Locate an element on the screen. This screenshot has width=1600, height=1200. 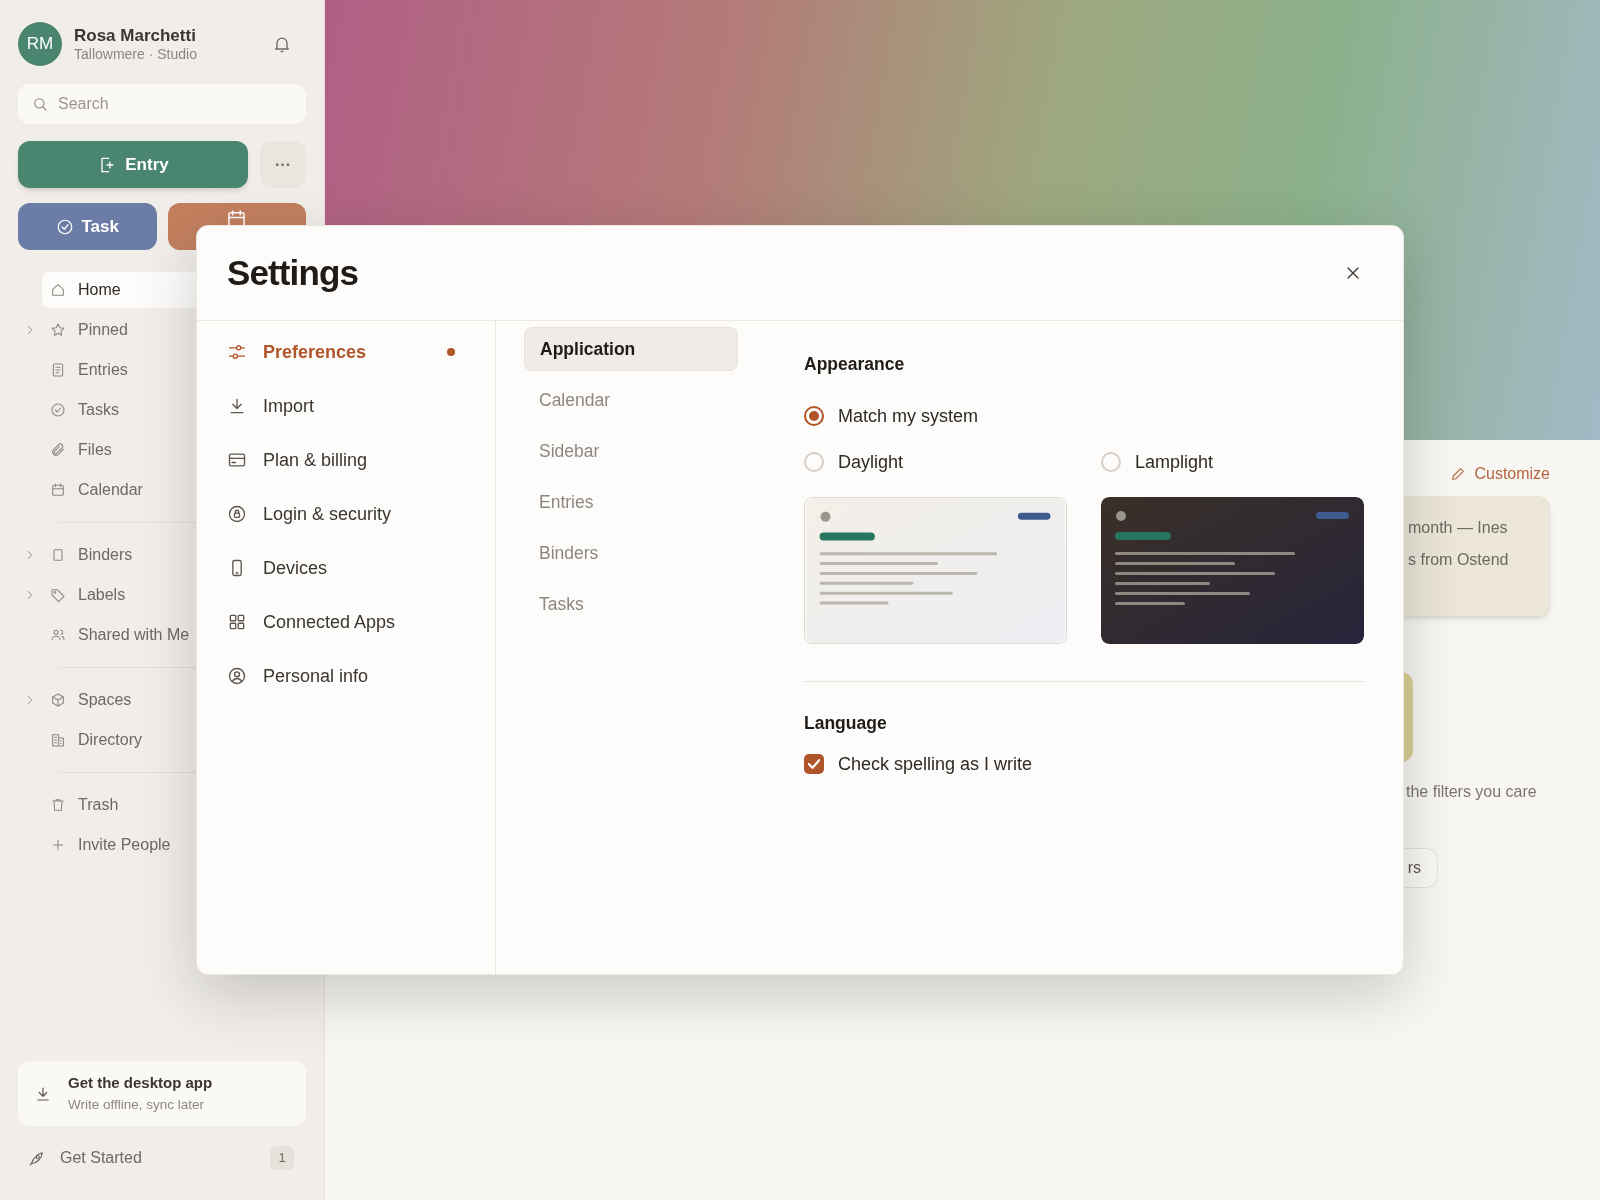
workspace-name: Tallowmere · Studio is located at coordinates (136, 54).